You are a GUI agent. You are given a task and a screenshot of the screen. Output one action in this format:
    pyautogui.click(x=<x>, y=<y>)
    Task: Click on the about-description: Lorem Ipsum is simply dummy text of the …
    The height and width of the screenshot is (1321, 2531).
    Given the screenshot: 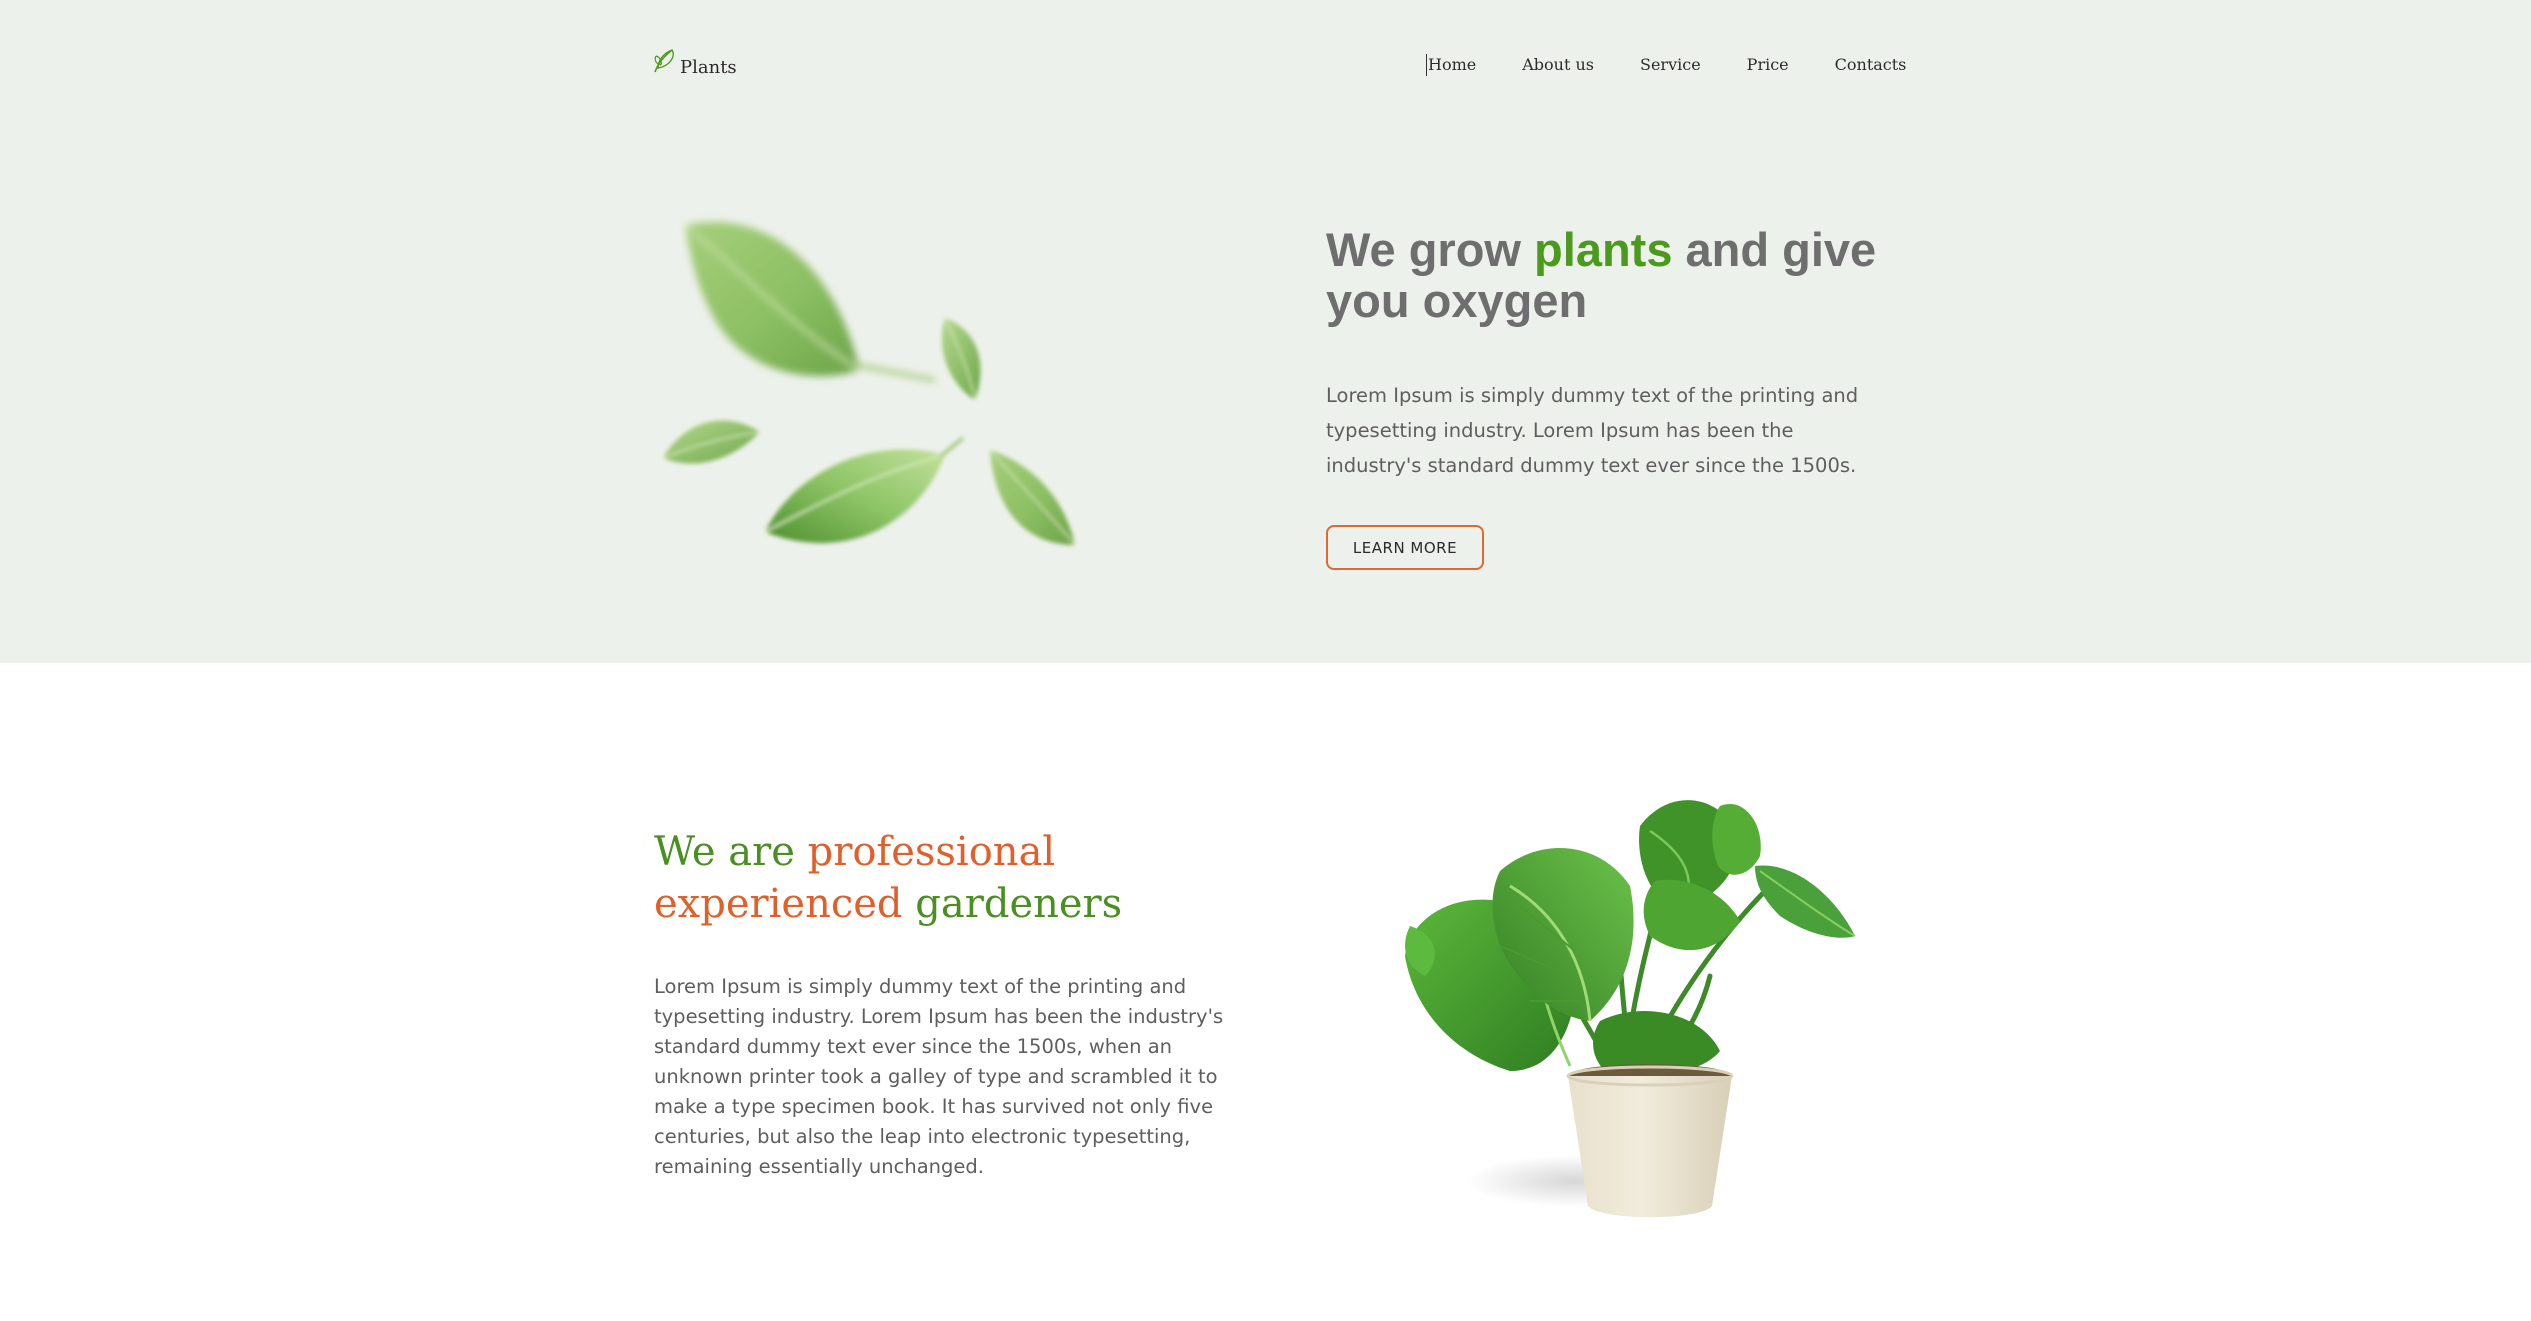 What is the action you would take?
    pyautogui.click(x=939, y=1076)
    